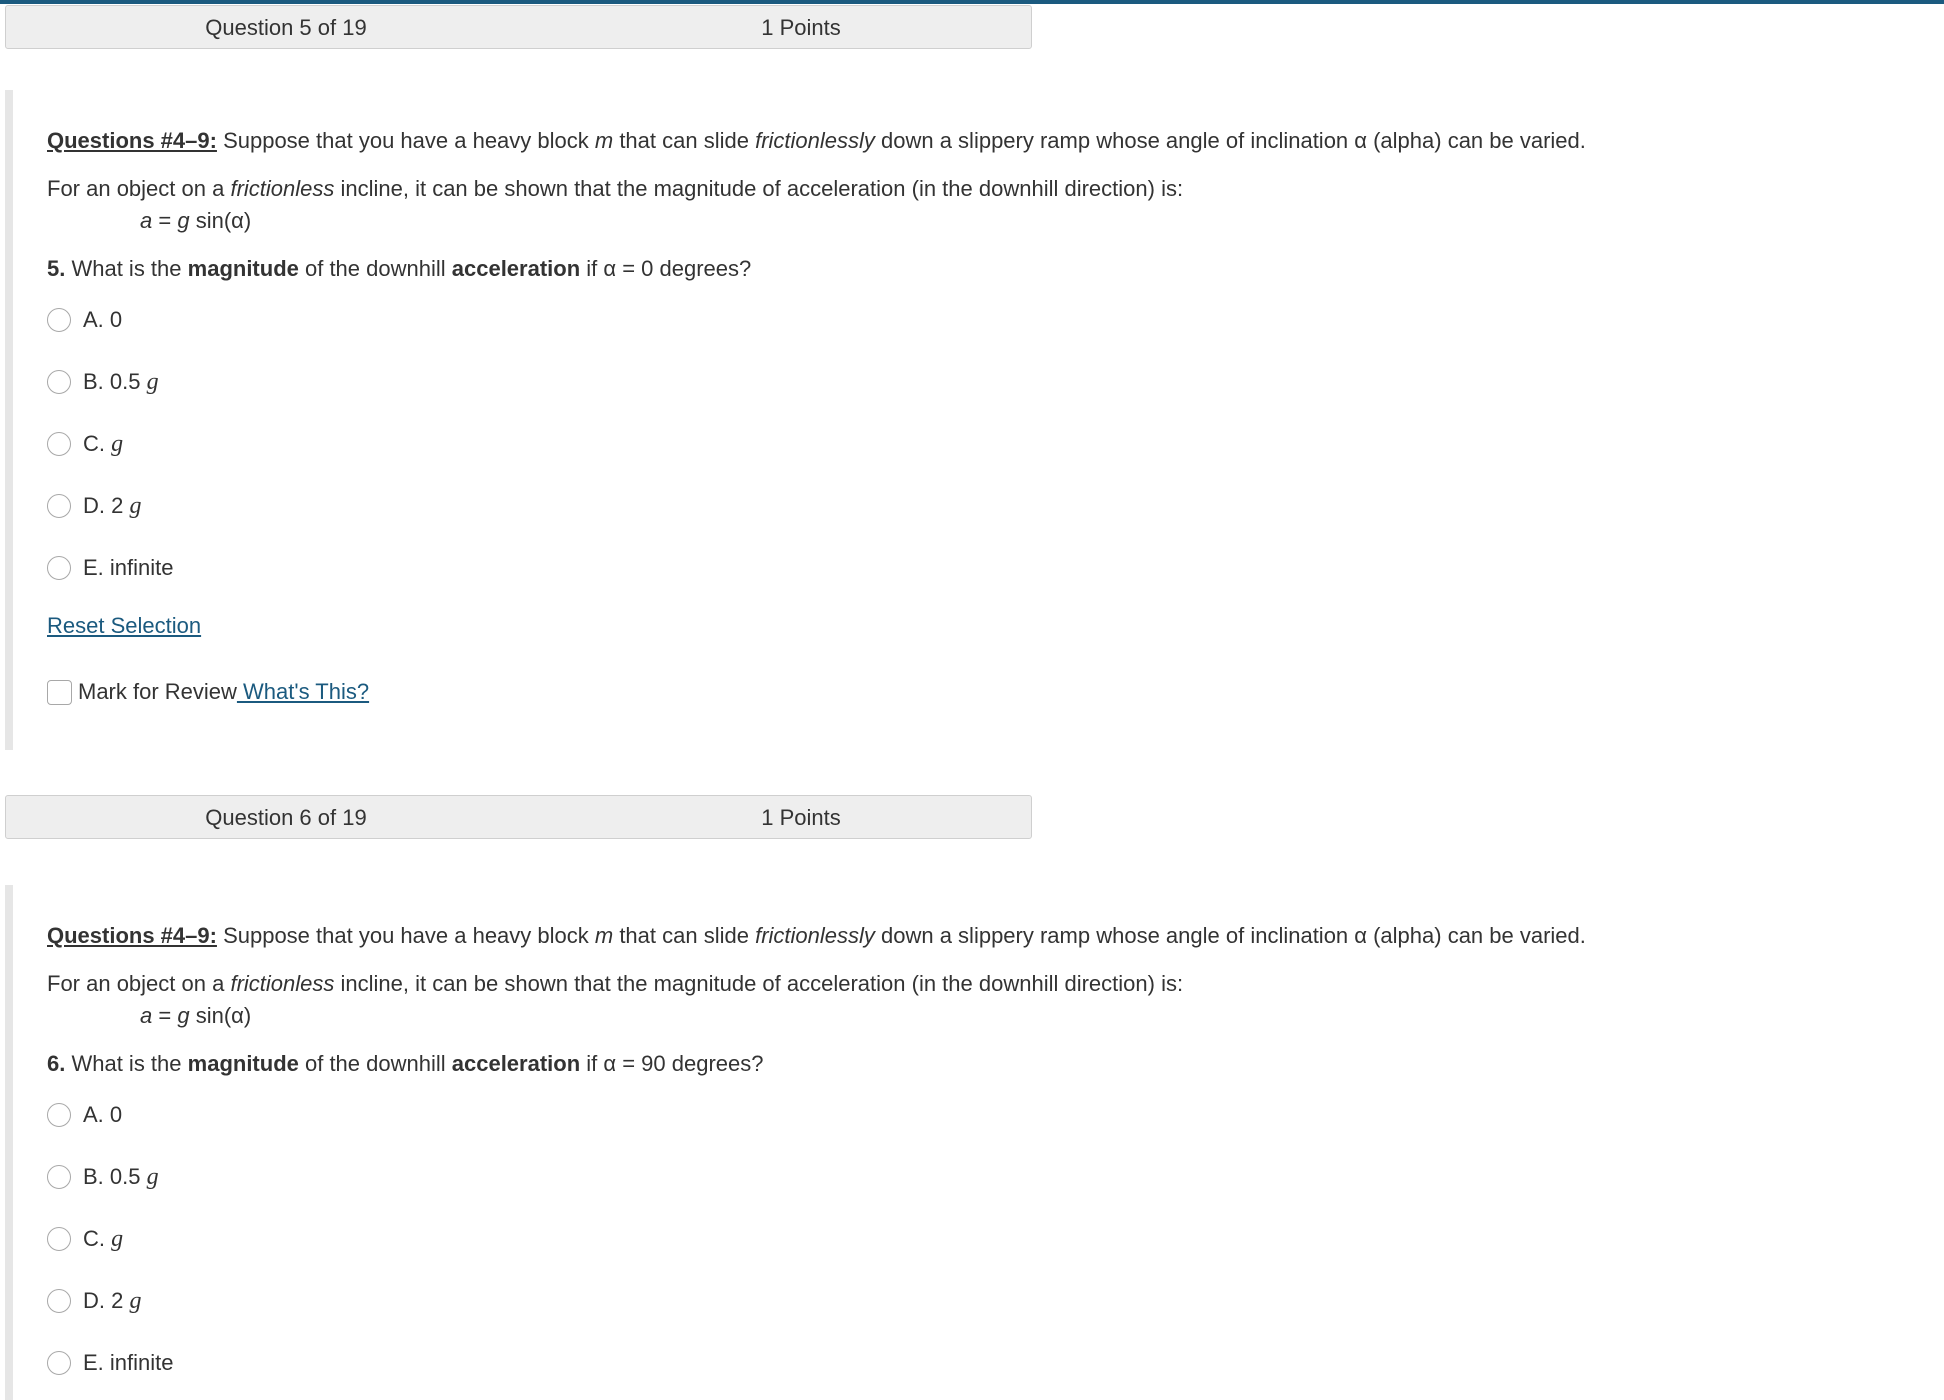 This screenshot has height=1400, width=1944. Describe the element at coordinates (672, 1063) in the screenshot. I see `prompt-part: if α = 90 degrees?` at that location.